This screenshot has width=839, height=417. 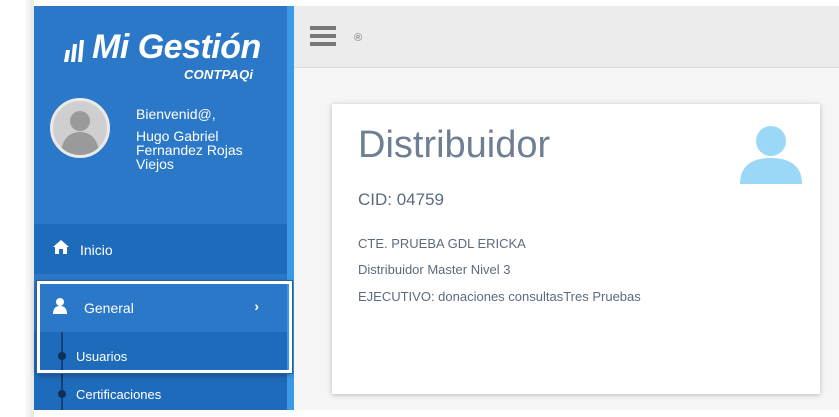 What do you see at coordinates (176, 114) in the screenshot?
I see `greeting-text: Bienvenid@,` at bounding box center [176, 114].